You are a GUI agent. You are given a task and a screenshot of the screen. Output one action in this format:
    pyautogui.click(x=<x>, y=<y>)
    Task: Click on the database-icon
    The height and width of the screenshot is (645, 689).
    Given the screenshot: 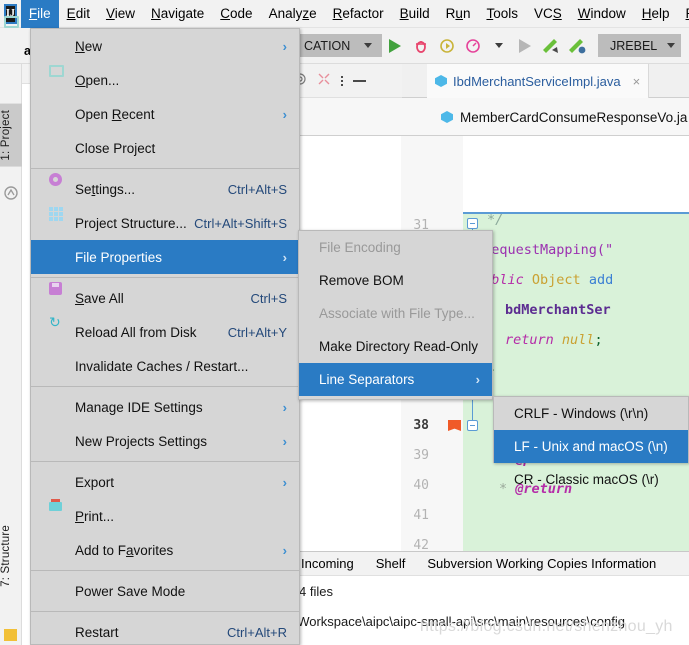 What is the action you would take?
    pyautogui.click(x=10, y=635)
    